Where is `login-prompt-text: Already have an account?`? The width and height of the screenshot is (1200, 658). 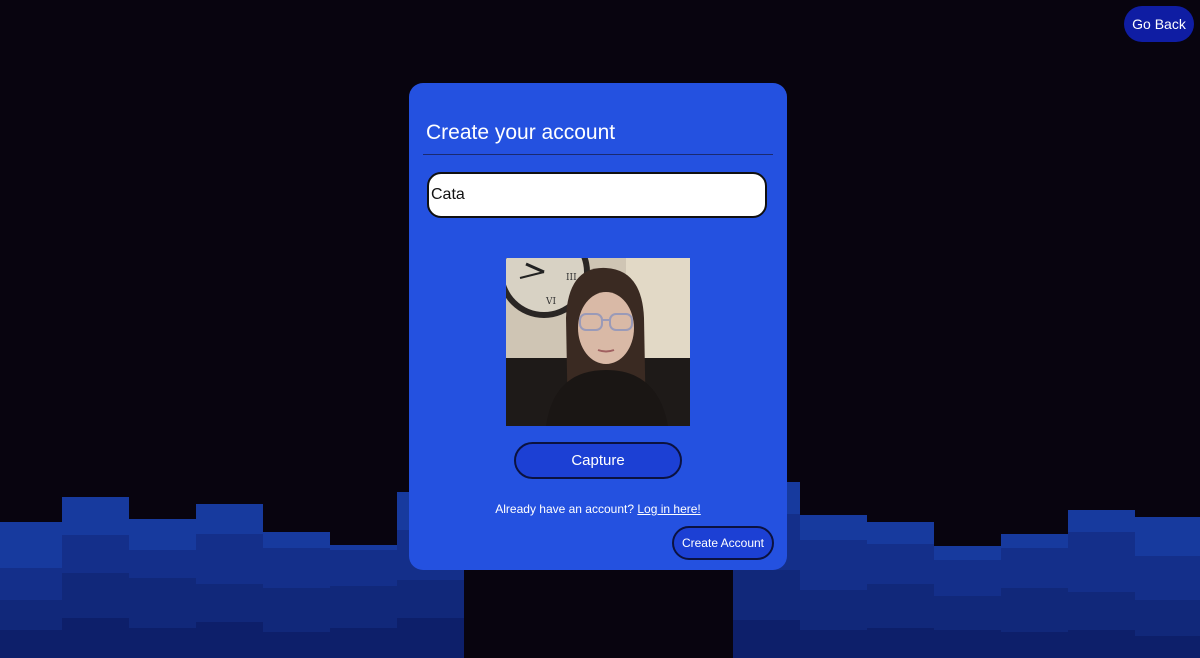 login-prompt-text: Already have an account? is located at coordinates (565, 509).